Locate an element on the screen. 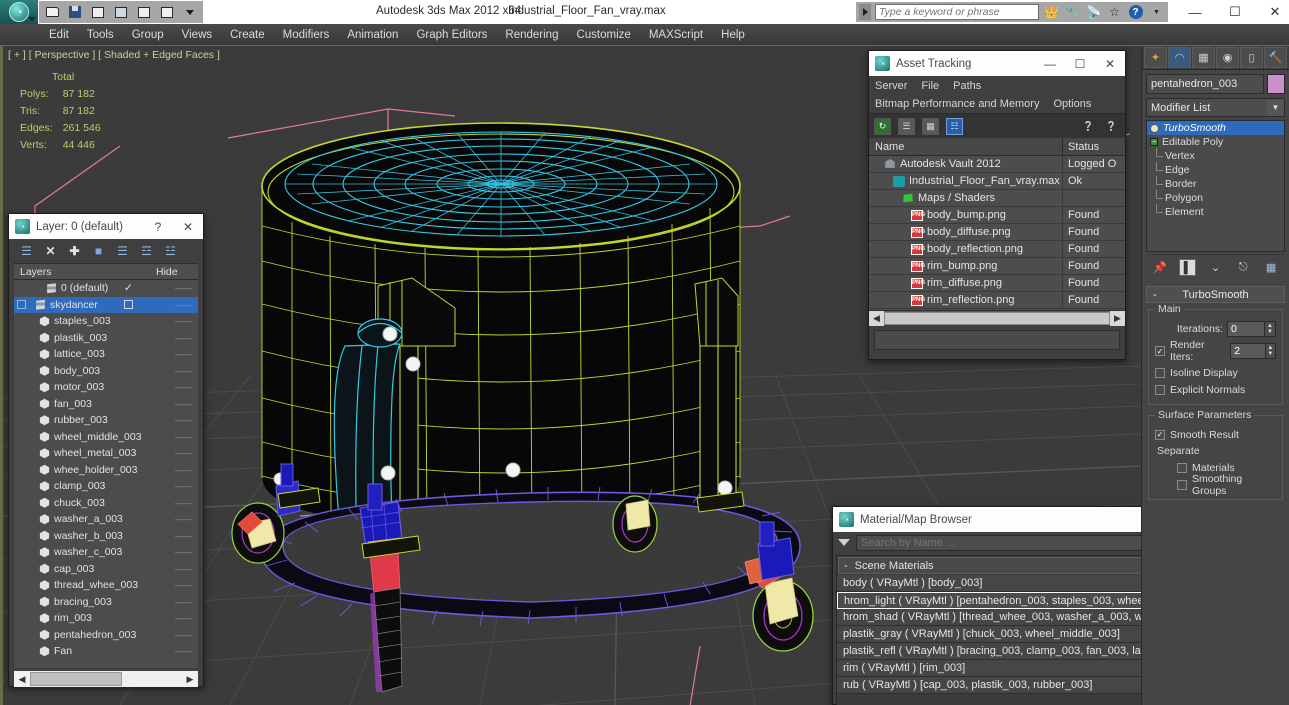 This screenshot has width=1289, height=705. menu-item-edit: Edit is located at coordinates (59, 35).